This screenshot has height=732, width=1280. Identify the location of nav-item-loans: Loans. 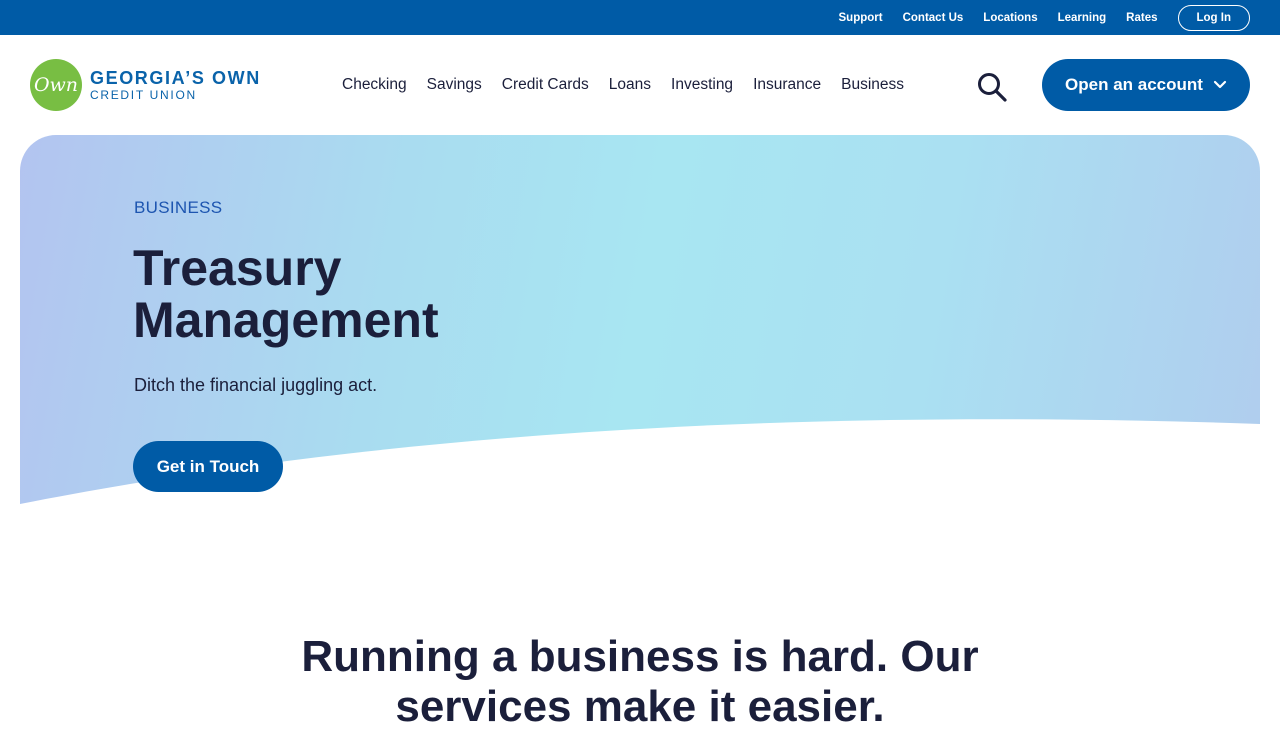
(630, 85).